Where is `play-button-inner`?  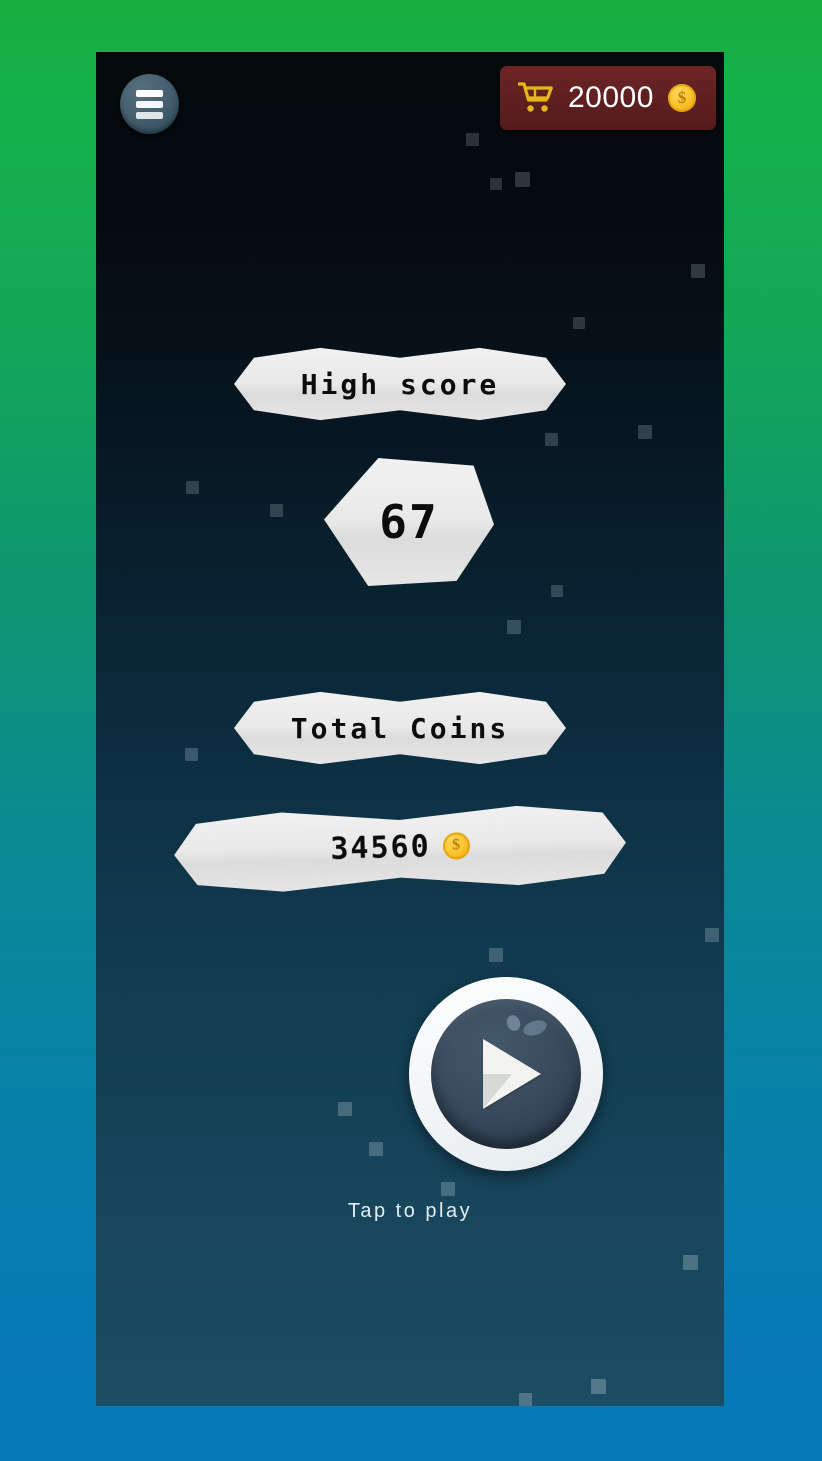 play-button-inner is located at coordinates (506, 1074).